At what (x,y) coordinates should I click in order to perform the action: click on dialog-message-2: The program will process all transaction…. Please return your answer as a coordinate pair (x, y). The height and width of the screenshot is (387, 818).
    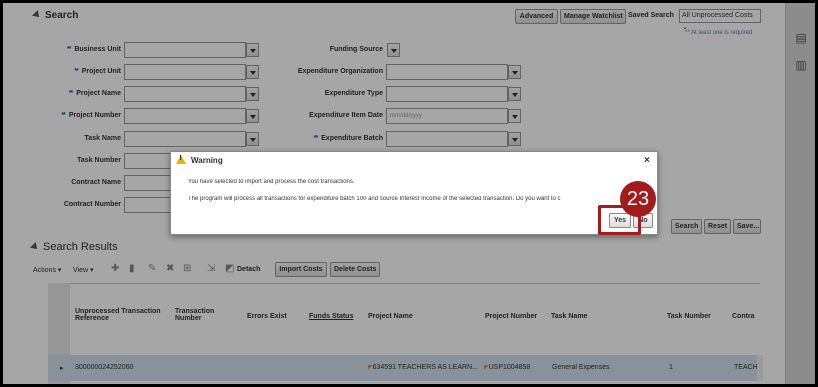
    Looking at the image, I should click on (374, 199).